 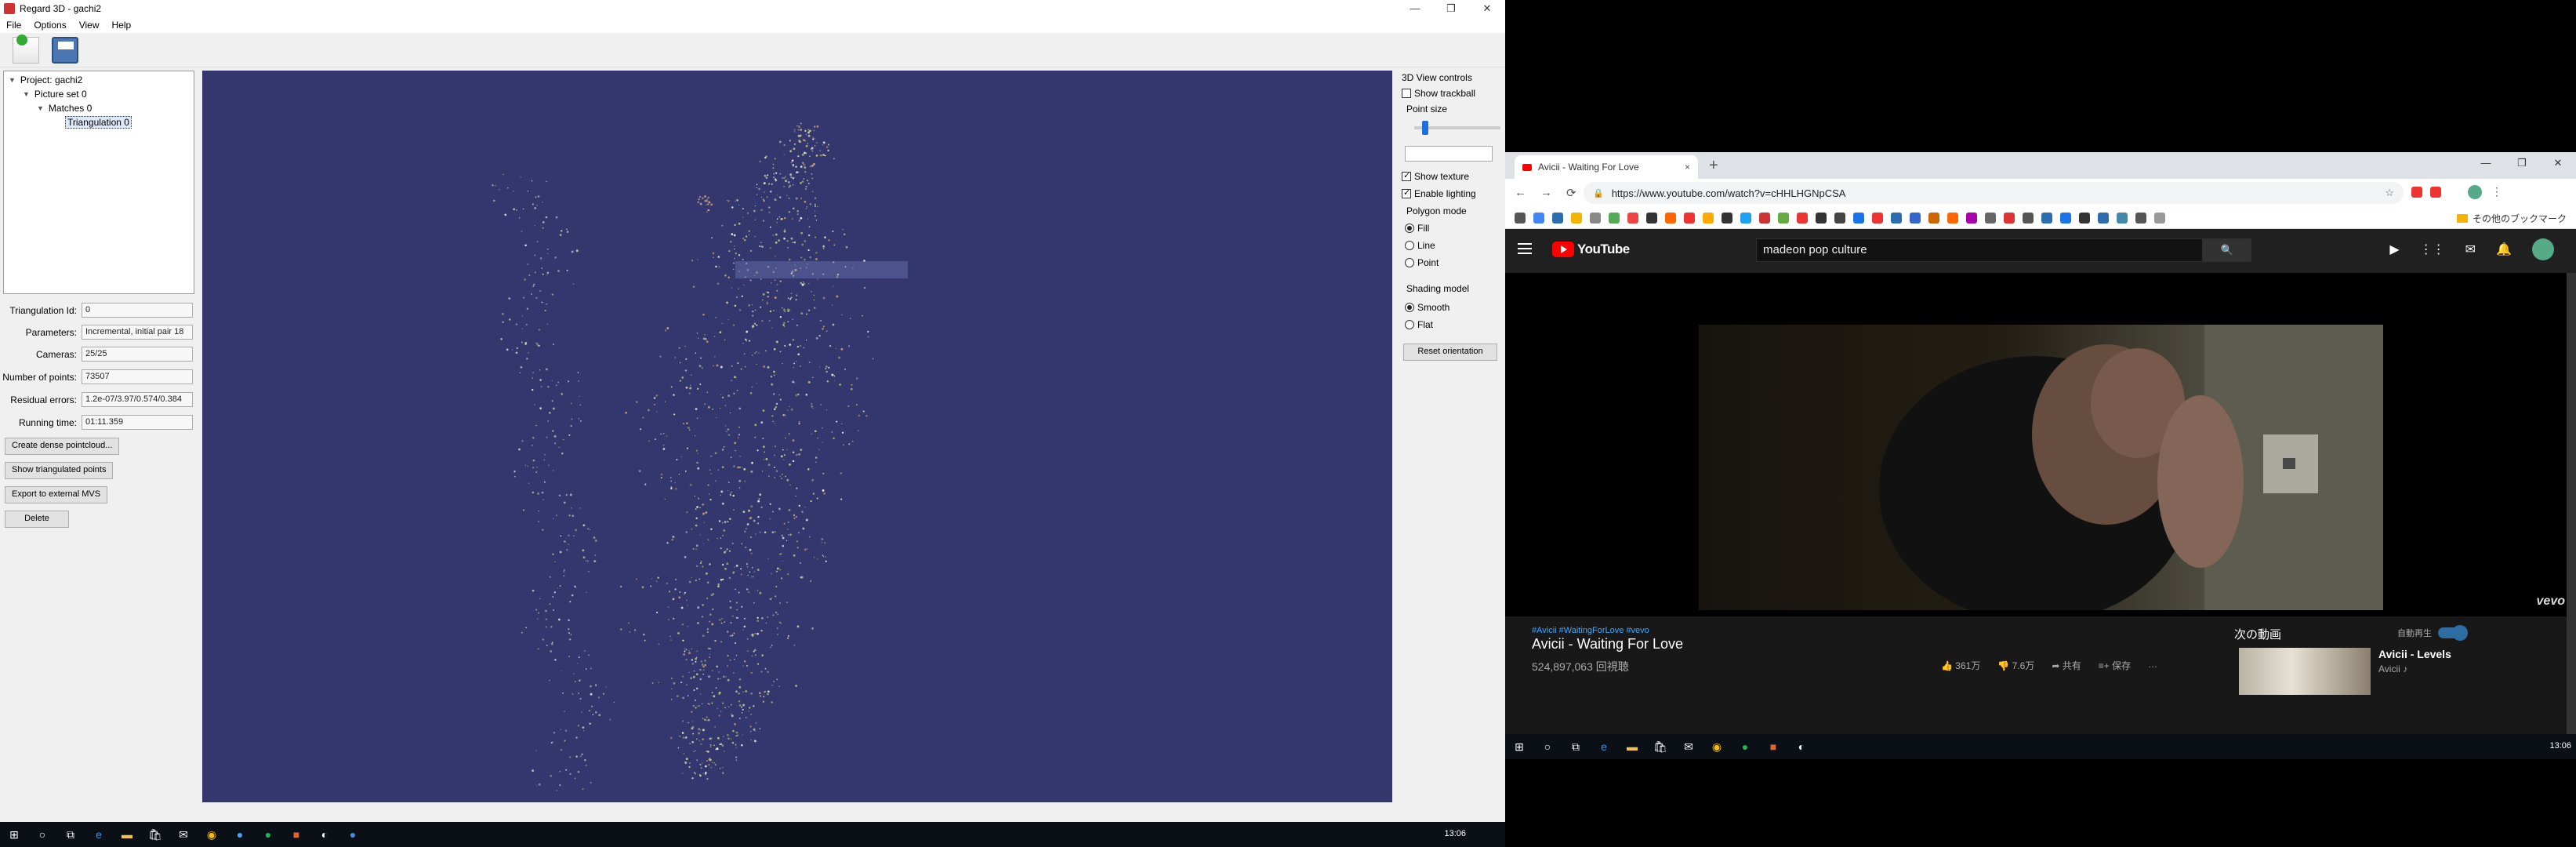 I want to click on share-button: ➦ 共有, so click(x=2066, y=665).